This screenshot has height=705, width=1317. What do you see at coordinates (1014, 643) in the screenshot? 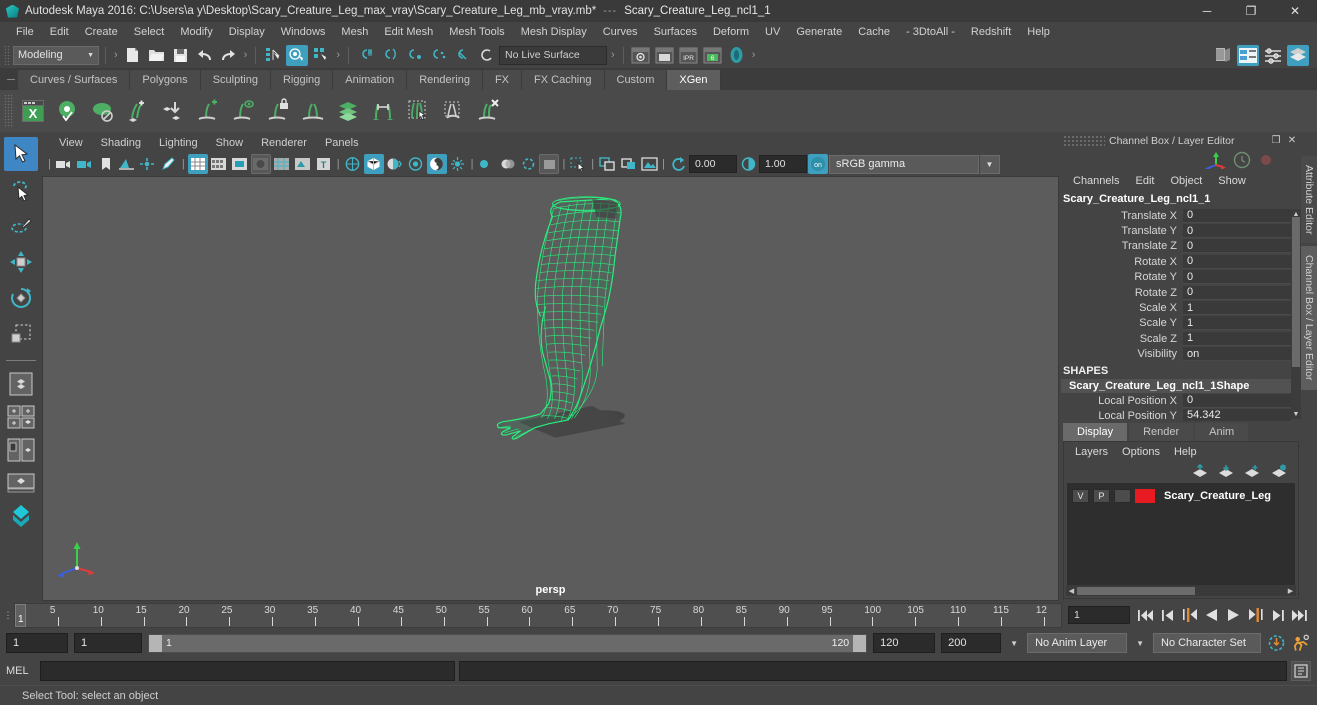
I see `anim-layer-caret-icon: ▼` at bounding box center [1014, 643].